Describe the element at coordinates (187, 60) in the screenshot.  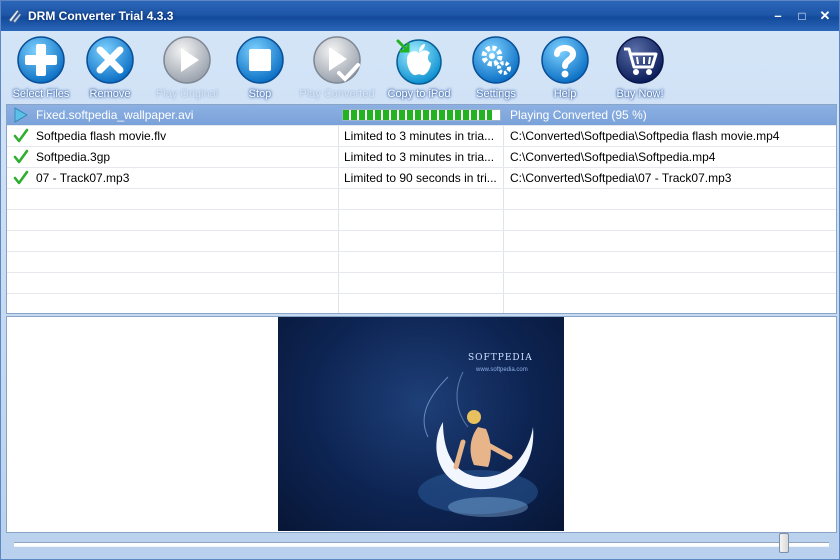
I see `play-icon` at that location.